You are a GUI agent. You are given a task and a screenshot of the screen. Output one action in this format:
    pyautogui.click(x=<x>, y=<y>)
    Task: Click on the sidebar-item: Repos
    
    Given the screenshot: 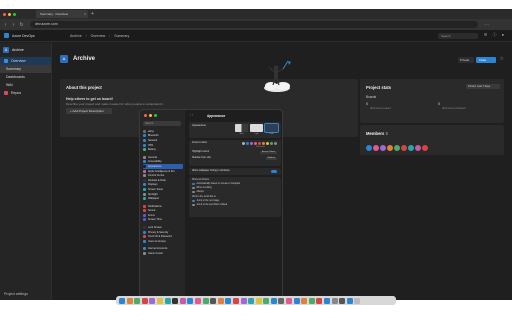 What is the action you would take?
    pyautogui.click(x=25, y=93)
    